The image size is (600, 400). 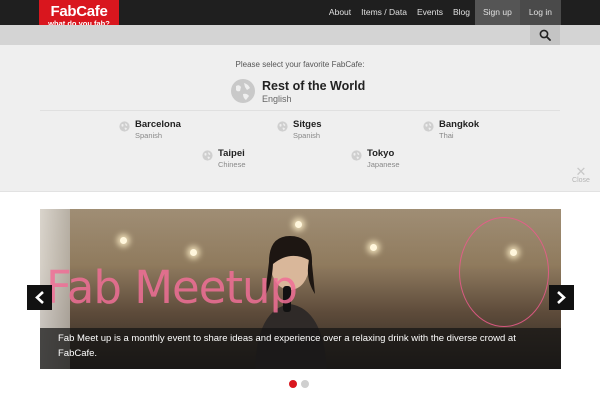 I want to click on nav-events: Events, so click(x=430, y=12).